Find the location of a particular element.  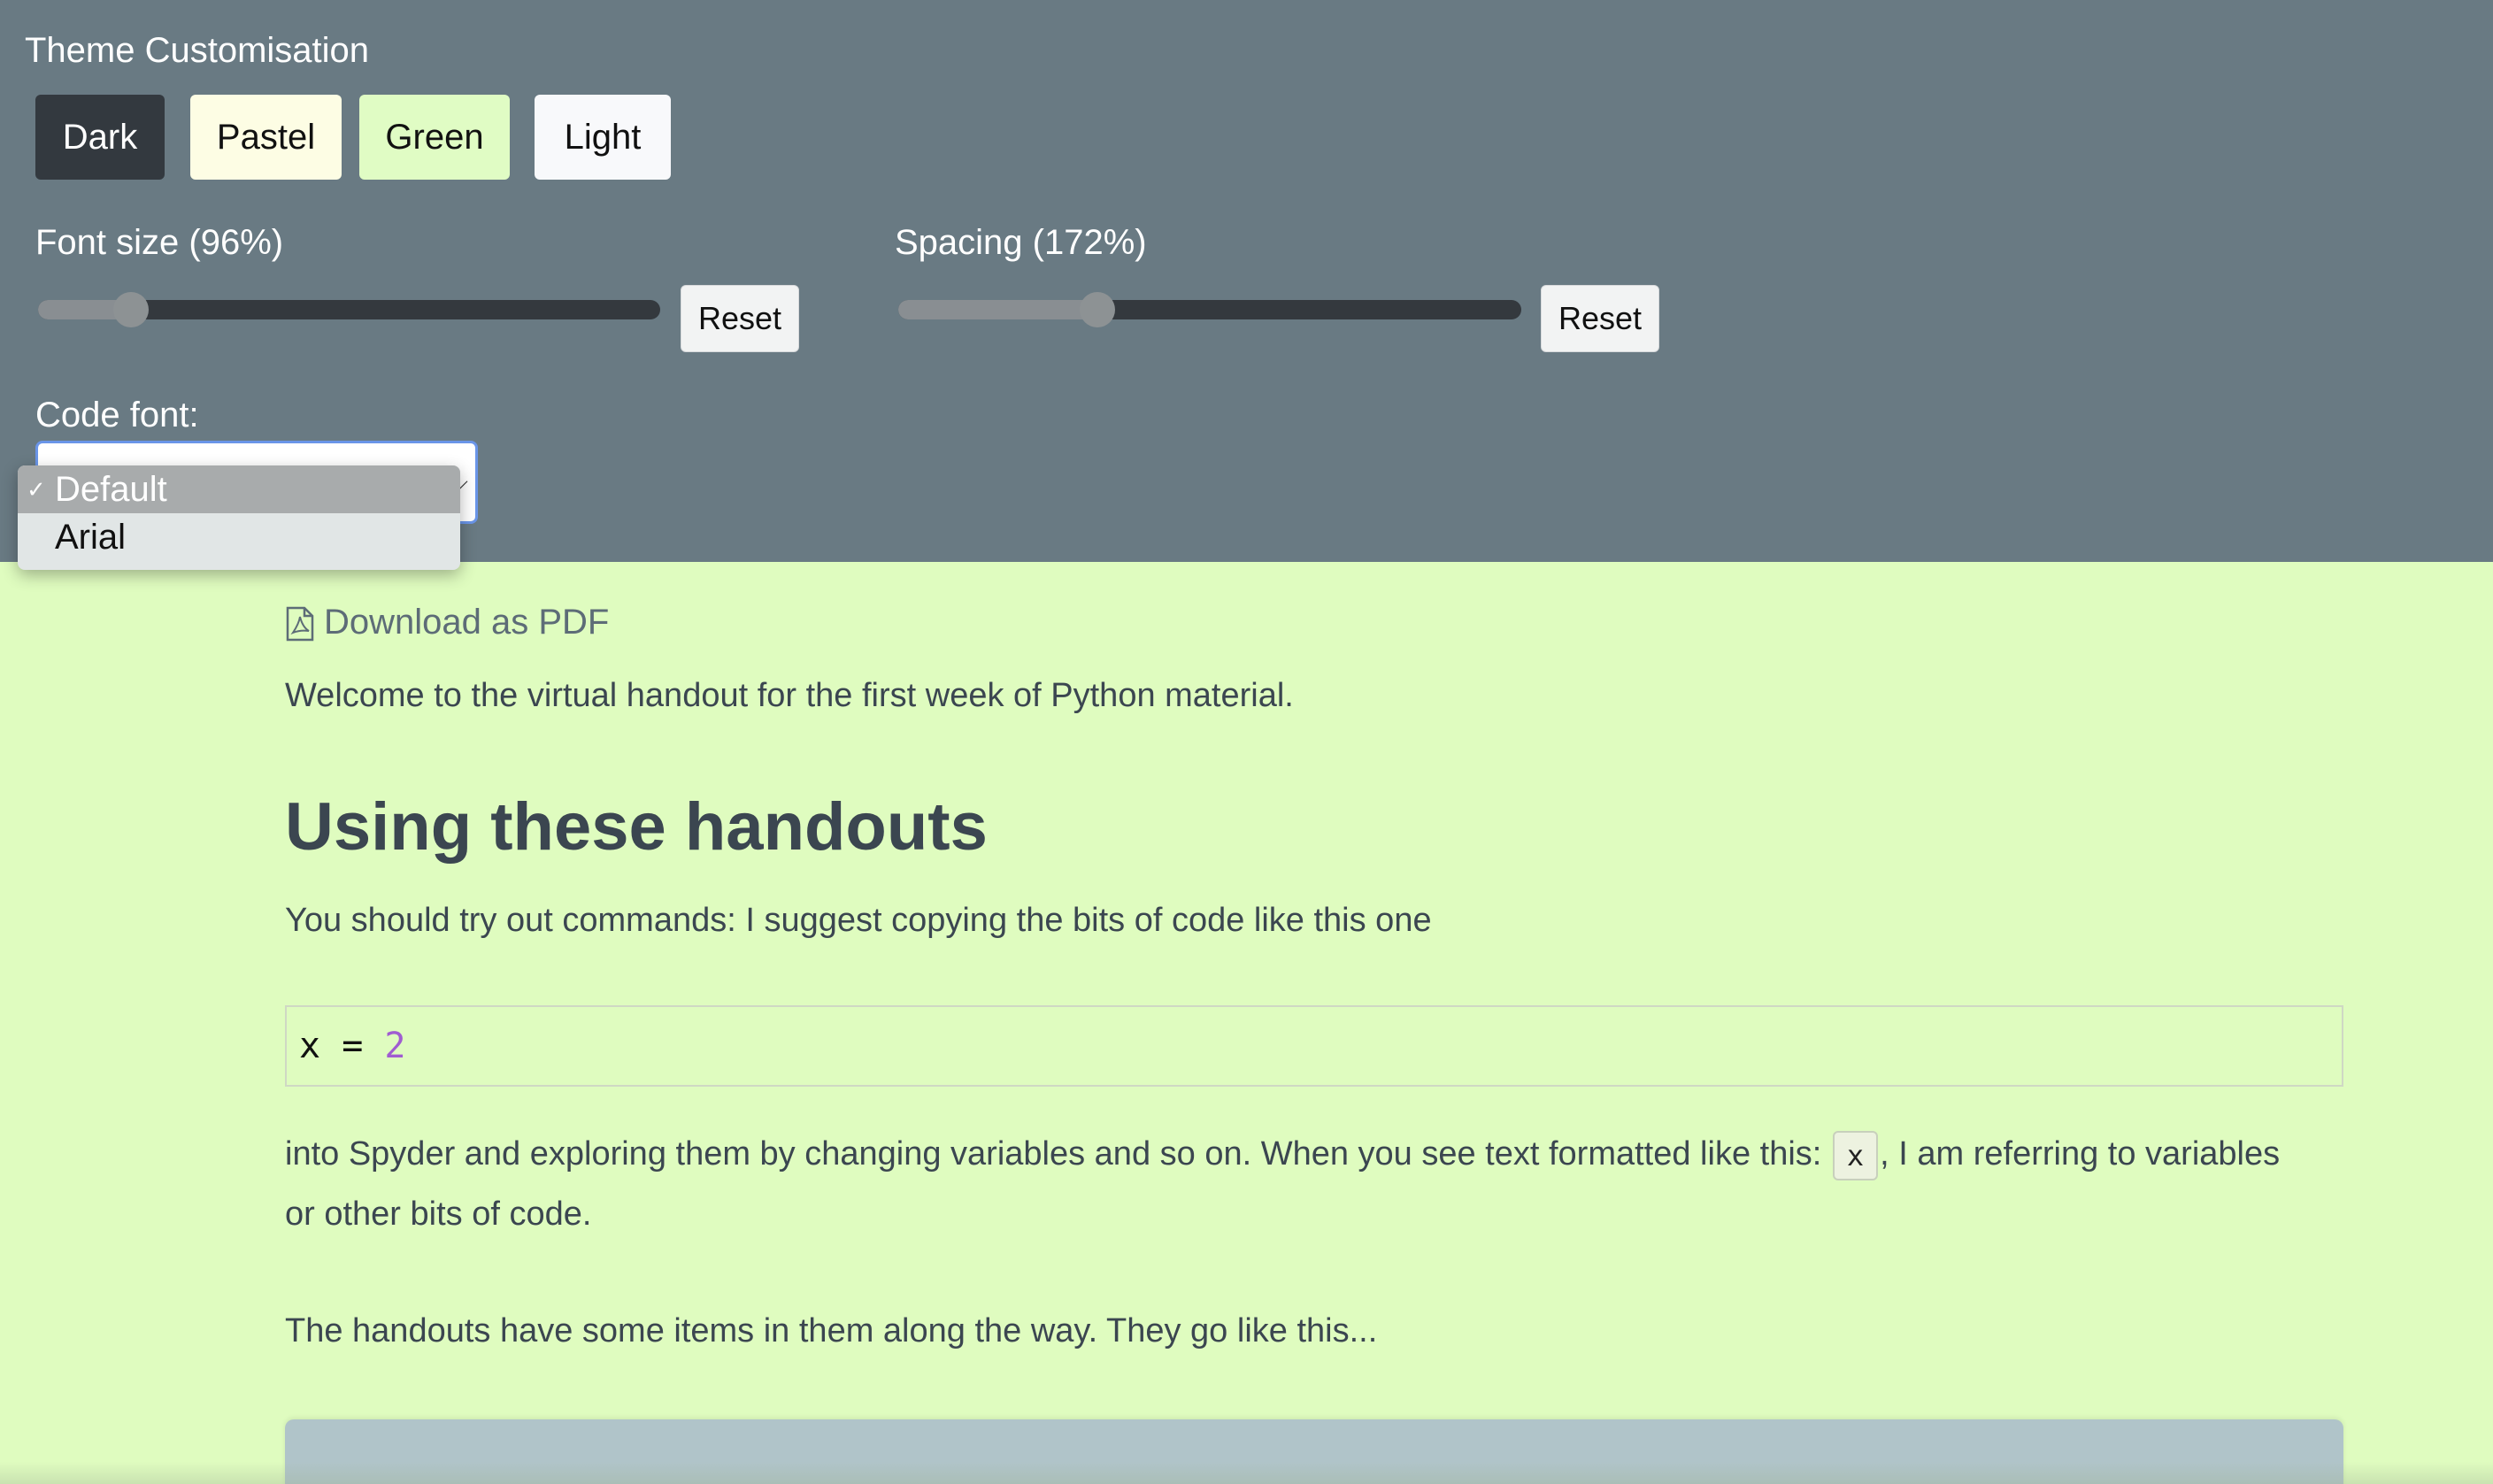

inline-code: x is located at coordinates (1855, 1155).